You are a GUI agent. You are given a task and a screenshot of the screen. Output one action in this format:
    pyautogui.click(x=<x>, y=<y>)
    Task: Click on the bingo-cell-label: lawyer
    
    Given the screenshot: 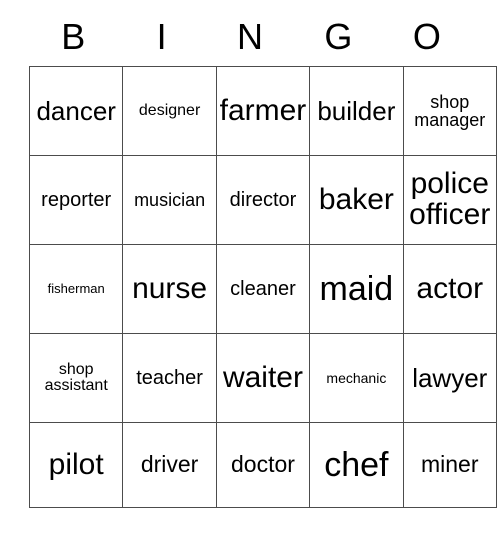 What is the action you would take?
    pyautogui.click(x=450, y=377)
    